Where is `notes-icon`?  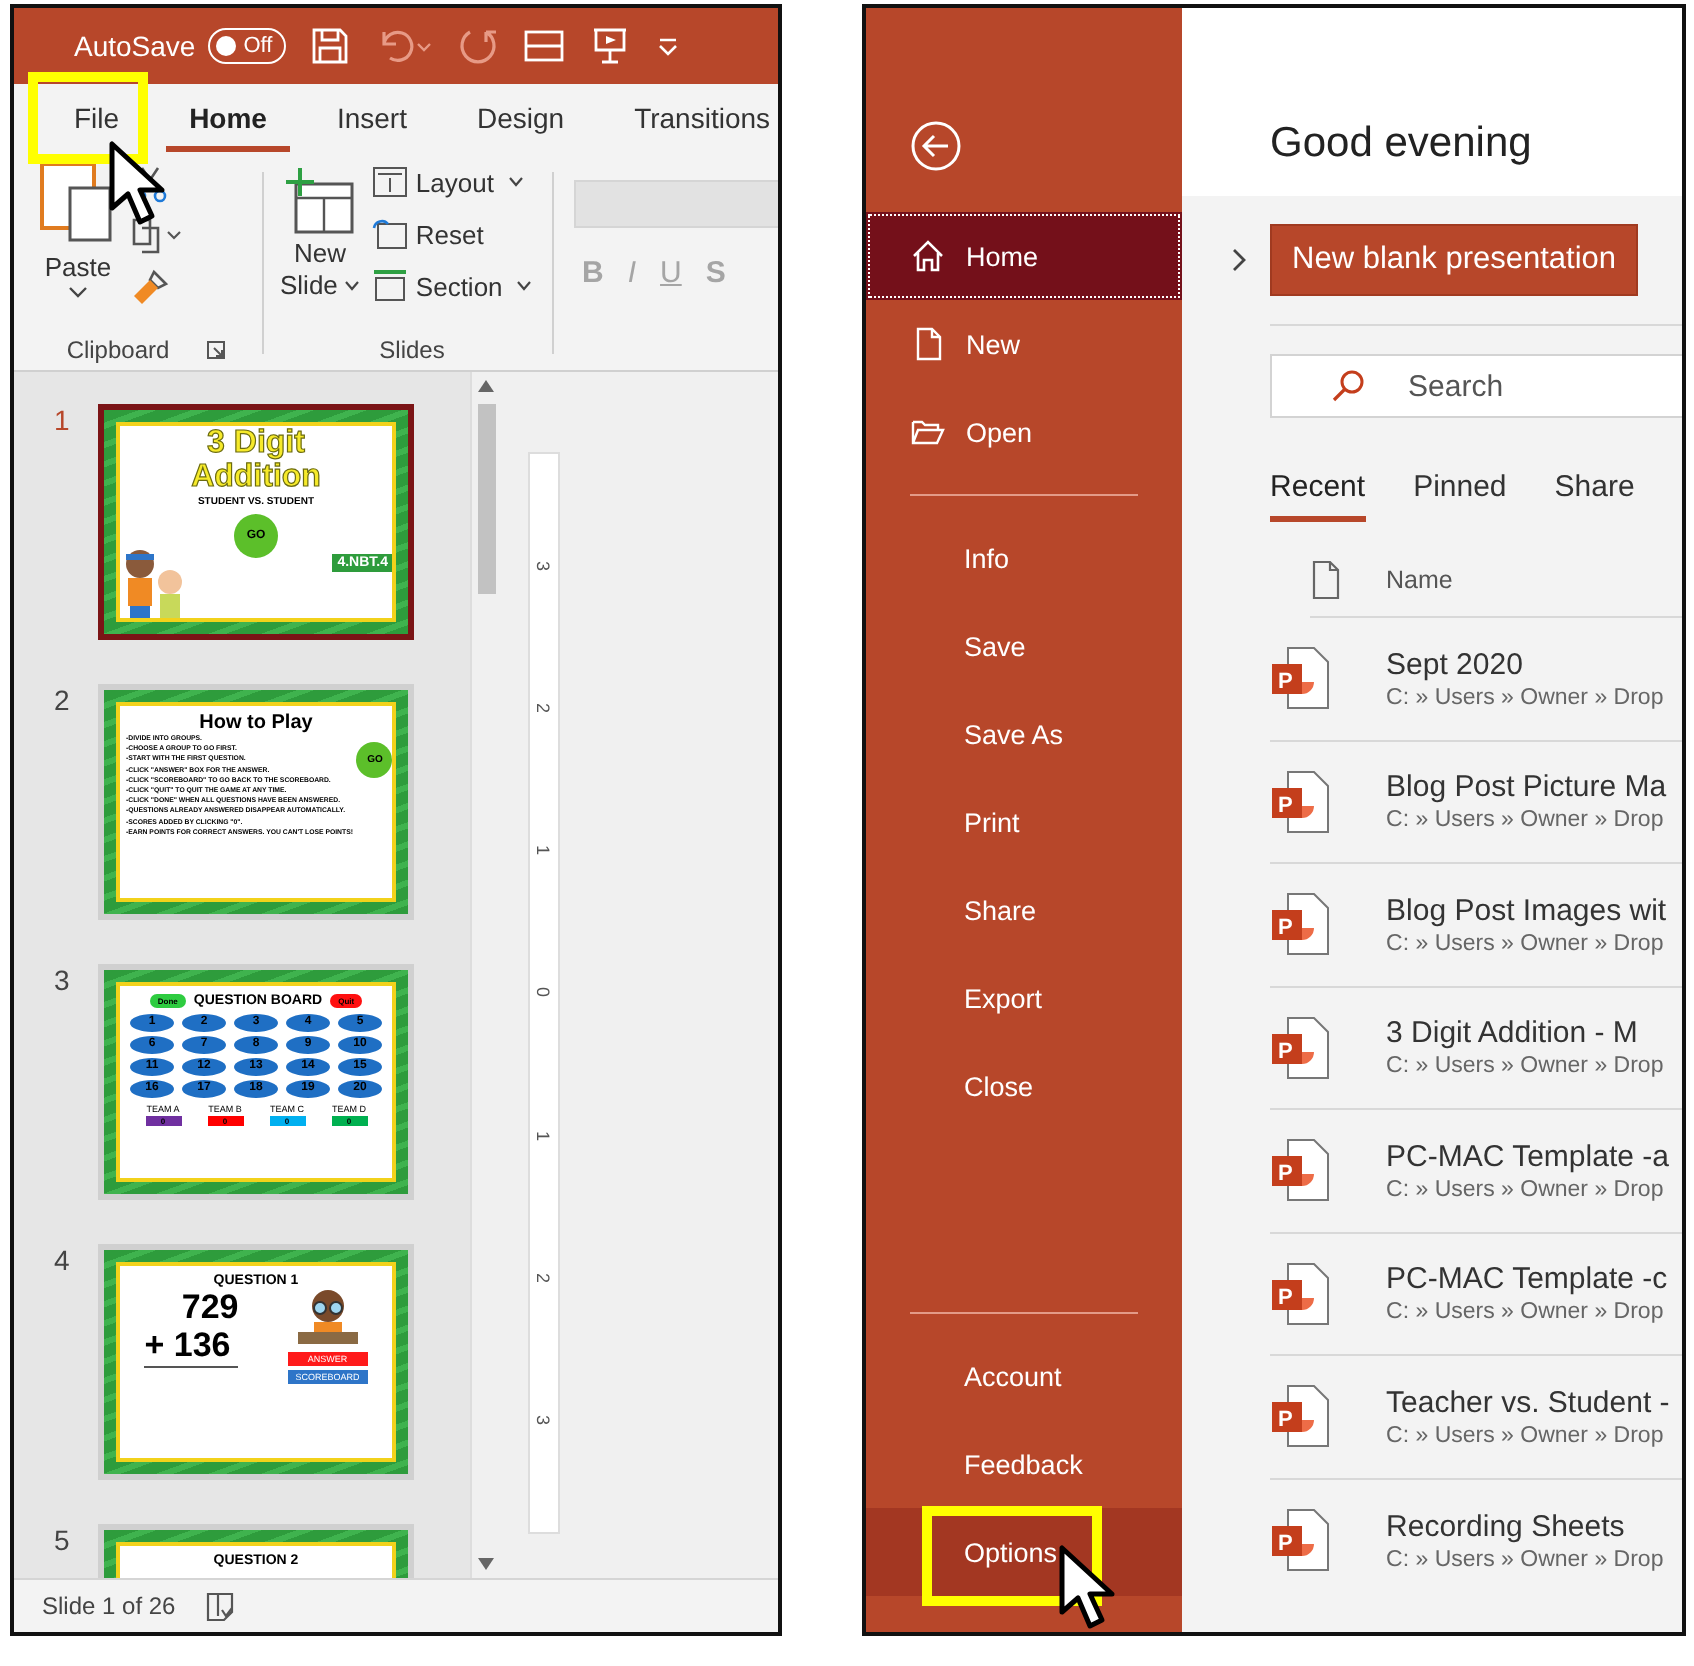 notes-icon is located at coordinates (219, 1606).